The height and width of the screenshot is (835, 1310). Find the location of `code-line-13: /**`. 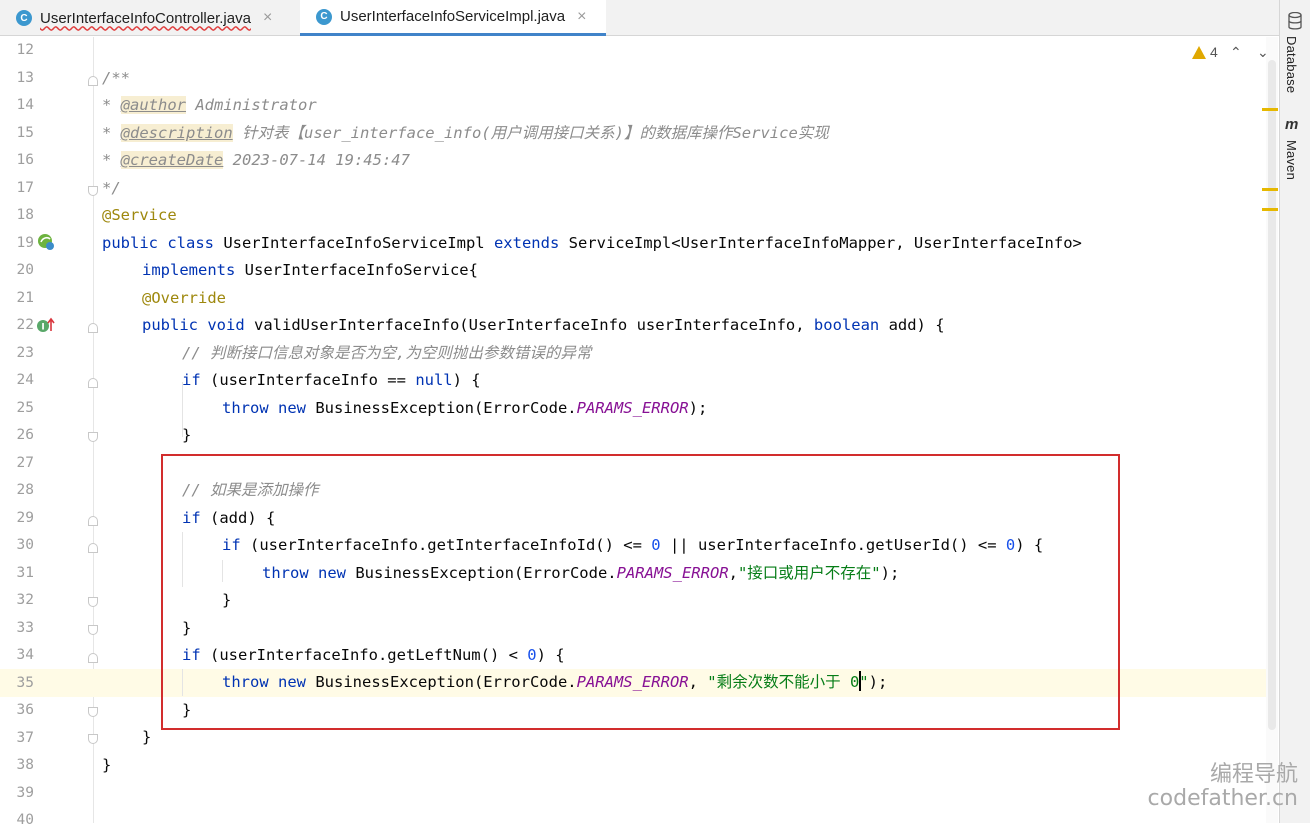

code-line-13: /** is located at coordinates (116, 78).